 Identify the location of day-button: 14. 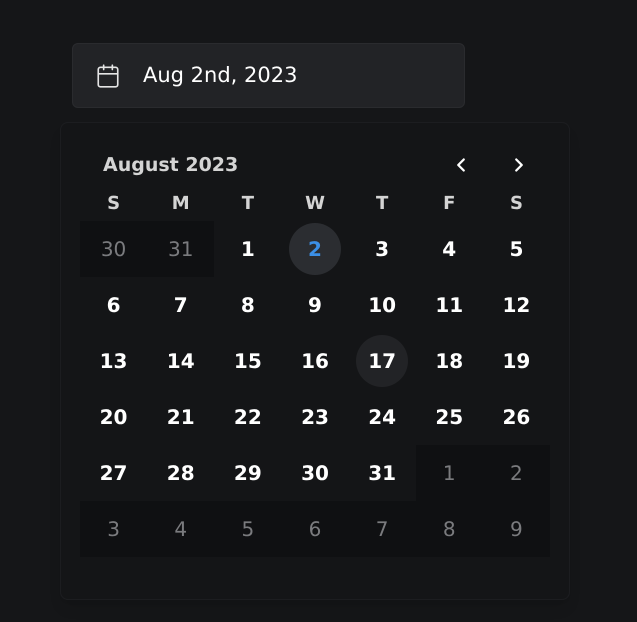
(180, 361).